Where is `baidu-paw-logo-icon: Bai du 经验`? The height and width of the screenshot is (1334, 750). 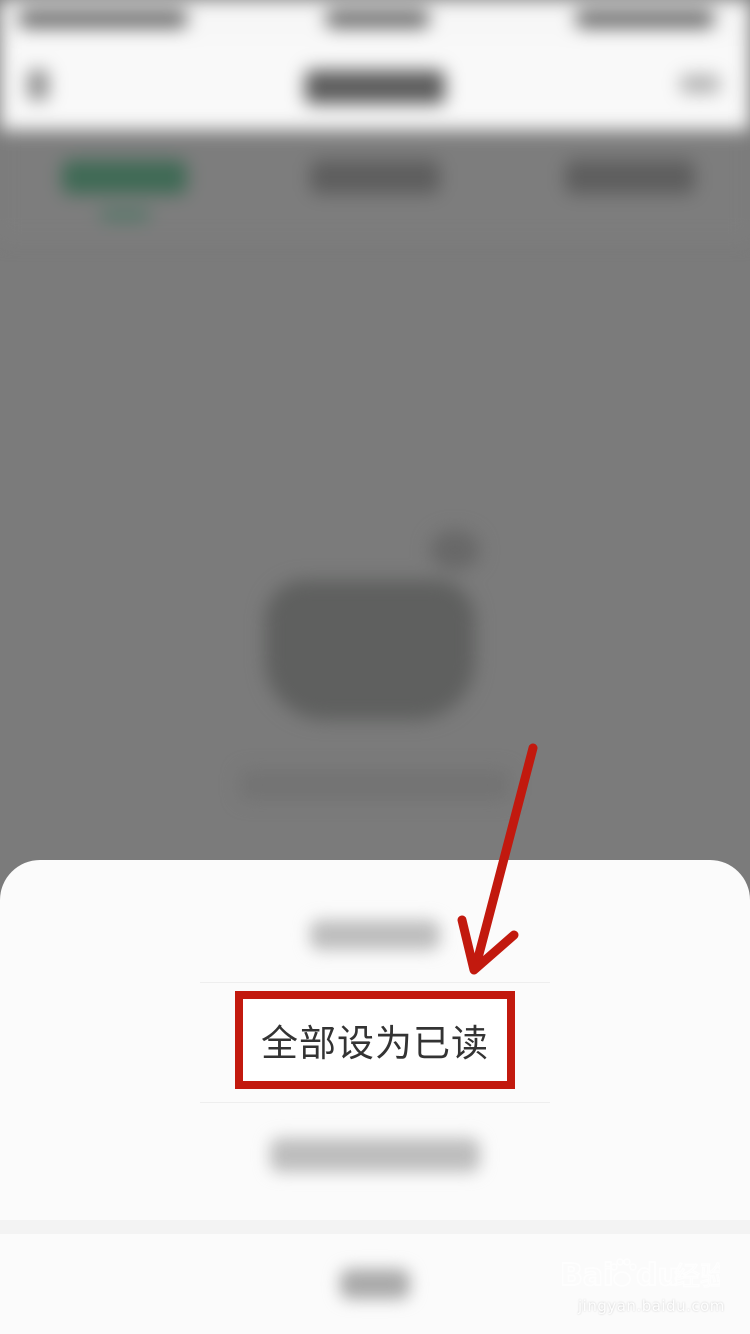 baidu-paw-logo-icon: Bai du 经验 is located at coordinates (640, 1275).